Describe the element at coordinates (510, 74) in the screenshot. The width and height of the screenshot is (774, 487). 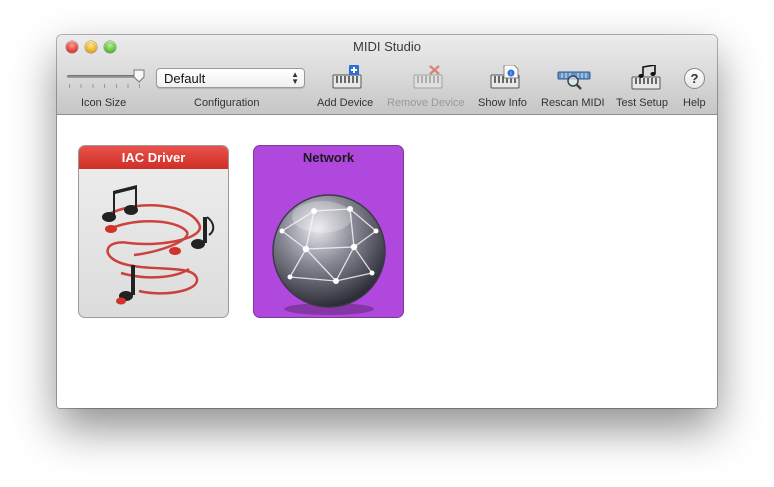
I see `svg-text: i` at that location.